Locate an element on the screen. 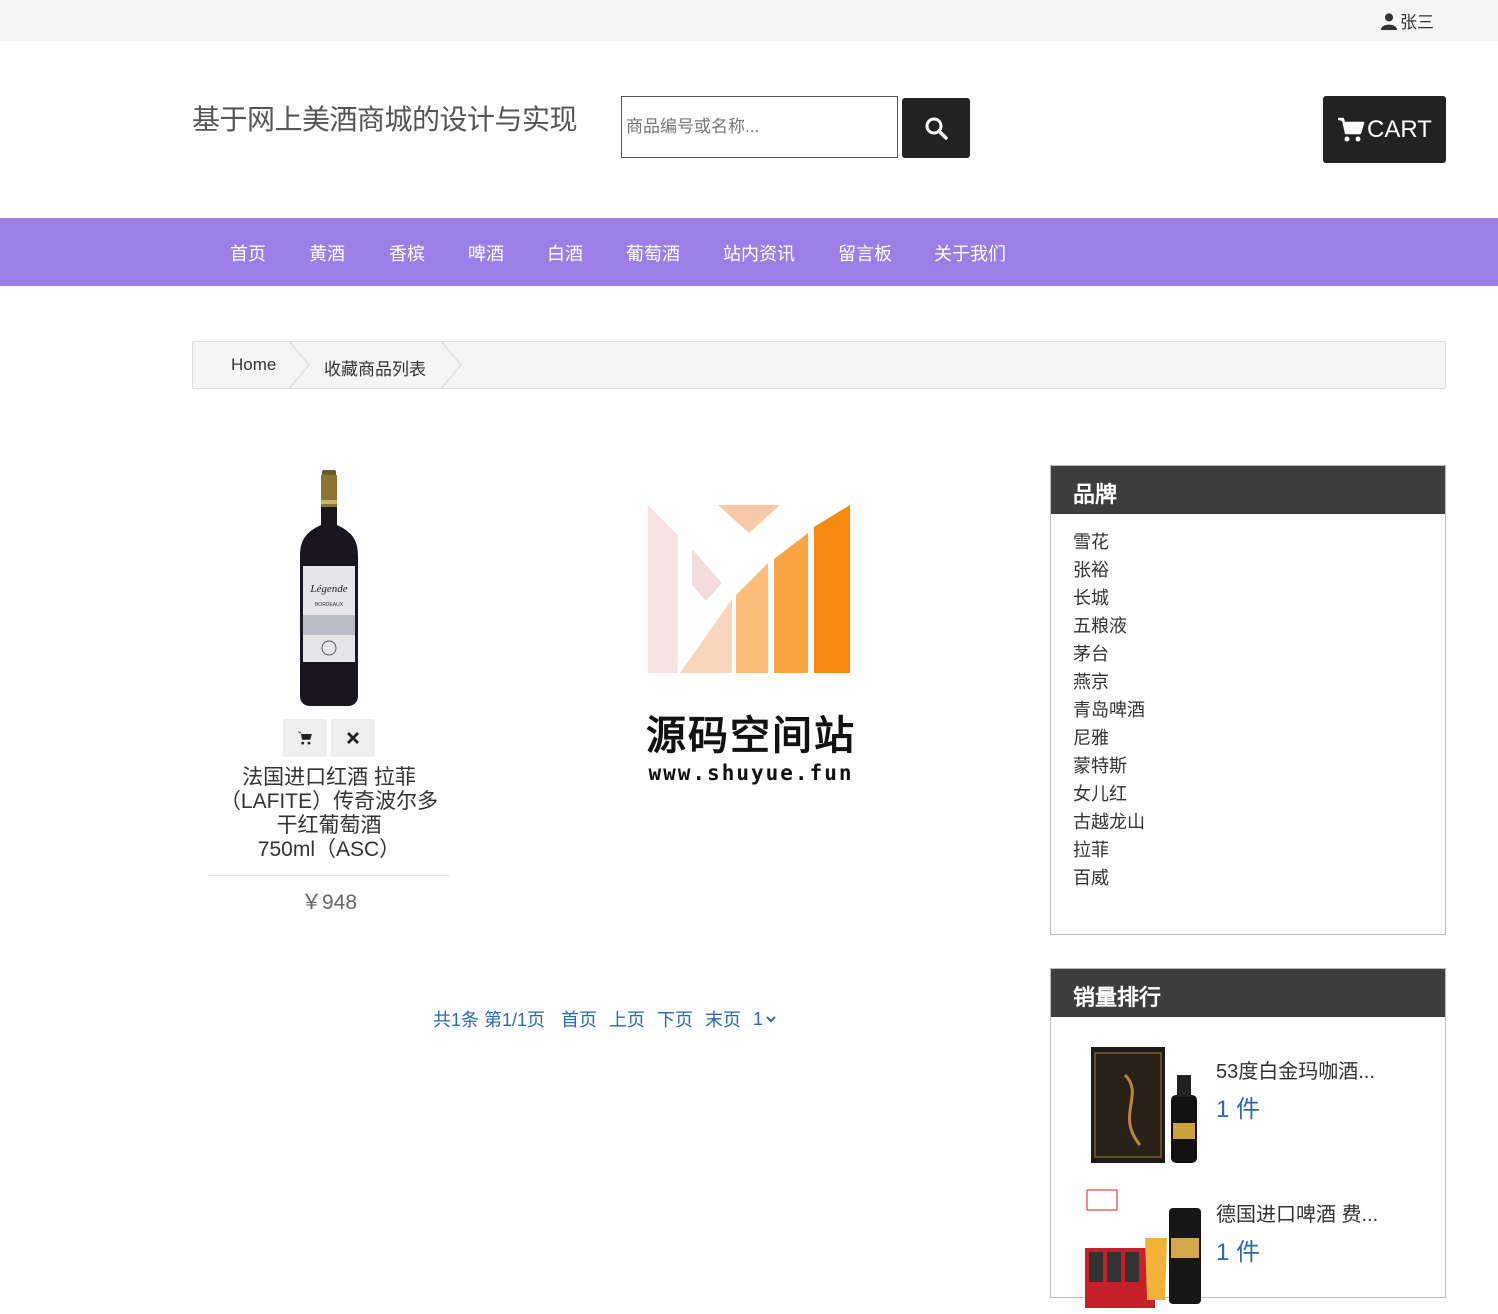 This screenshot has width=1498, height=1314. product-name-line: 750ml（ASC） is located at coordinates (329, 849).